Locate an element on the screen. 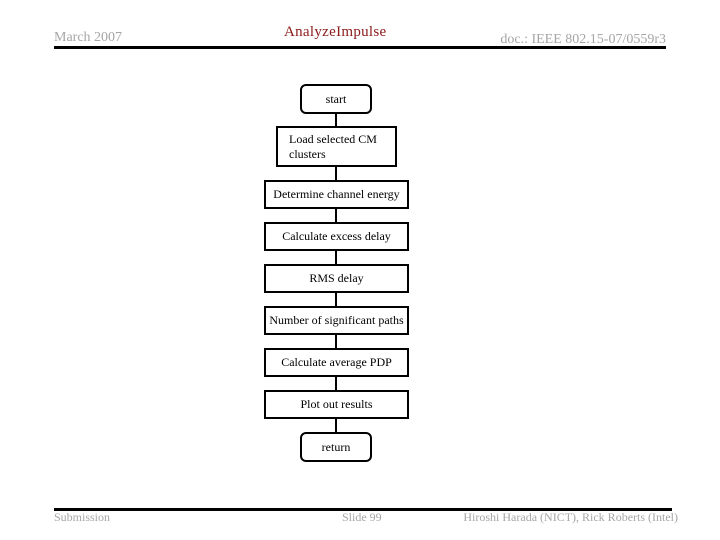 This screenshot has width=720, height=540. node-average-pdp: Calculate average PDP is located at coordinates (336, 362).